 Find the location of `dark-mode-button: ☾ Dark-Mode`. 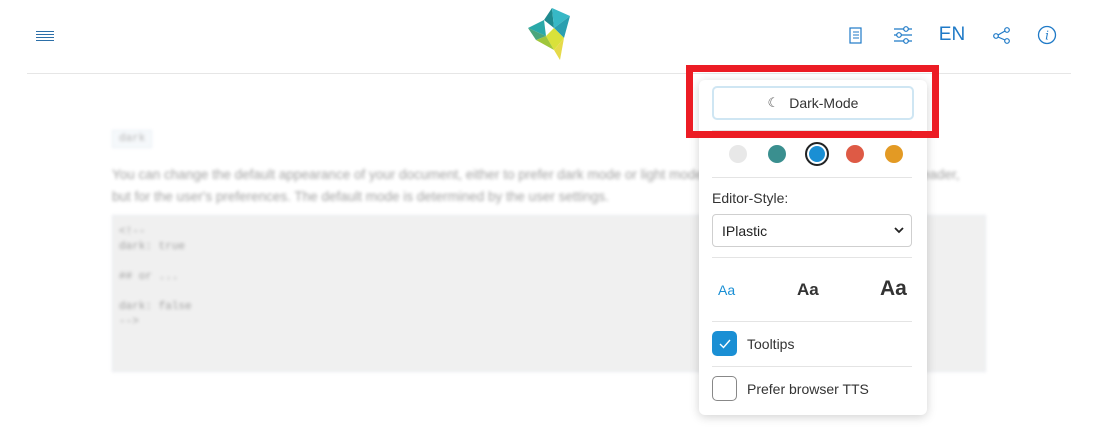

dark-mode-button: ☾ Dark-Mode is located at coordinates (813, 103).